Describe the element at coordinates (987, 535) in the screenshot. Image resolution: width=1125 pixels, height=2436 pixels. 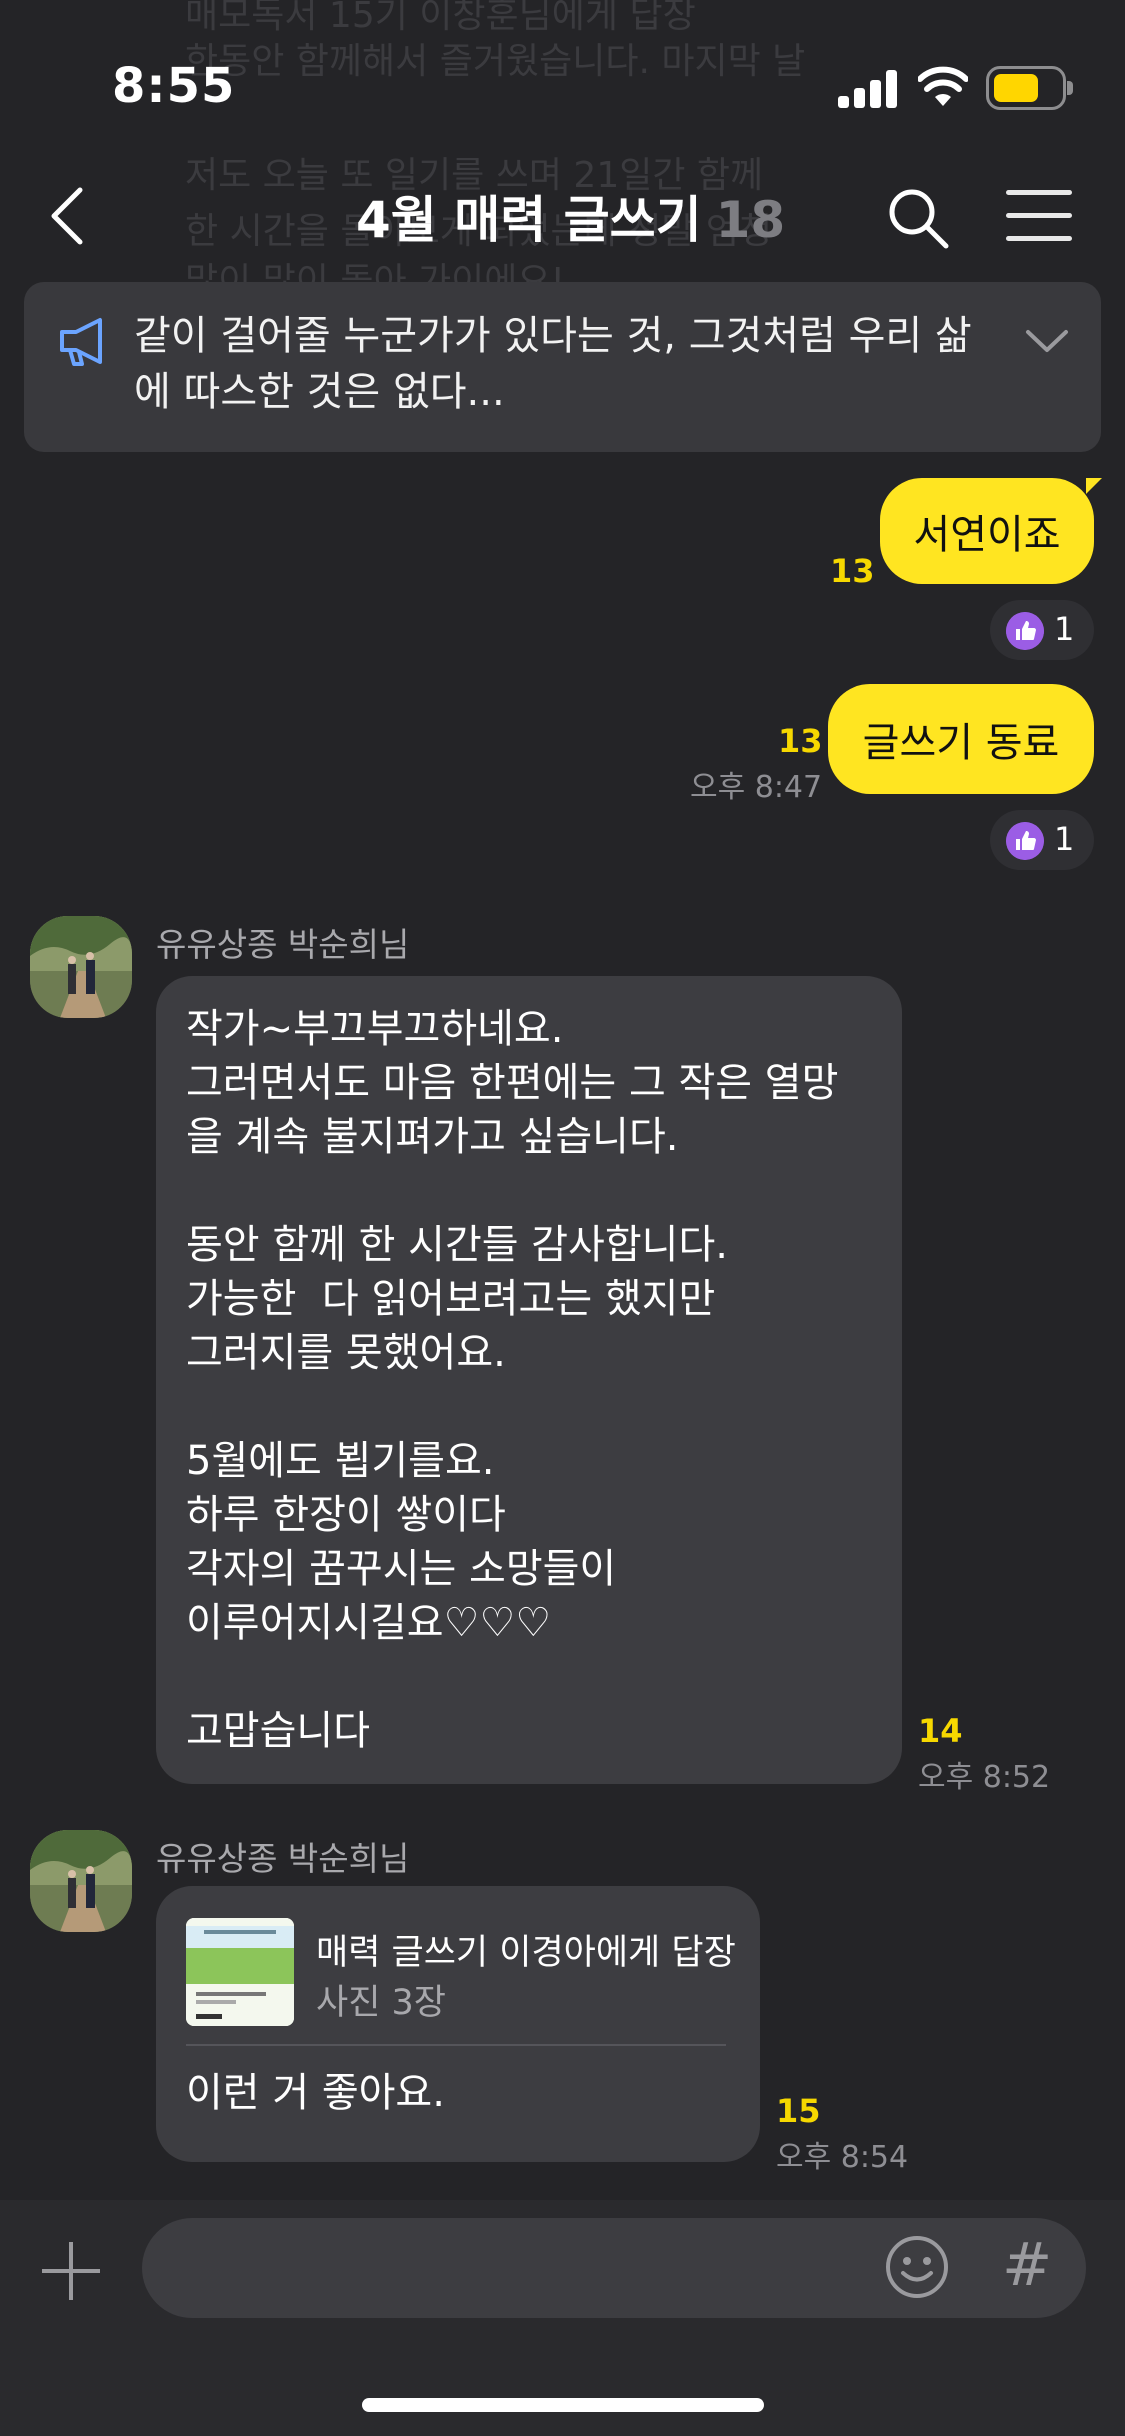
I see `message-text: 서연이죠` at that location.